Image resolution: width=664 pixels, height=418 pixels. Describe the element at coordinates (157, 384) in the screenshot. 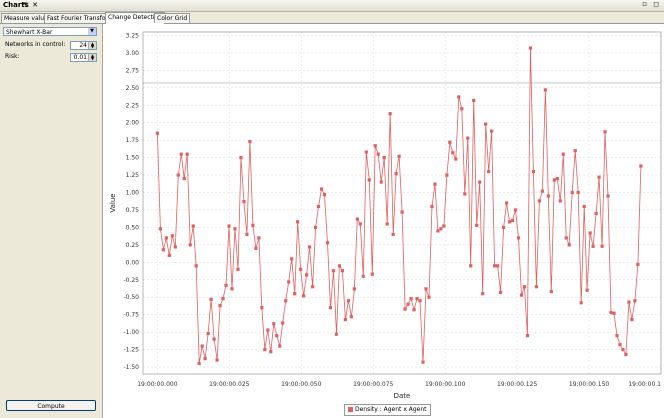

I see `x-tick-label: 19:00:00.000` at that location.